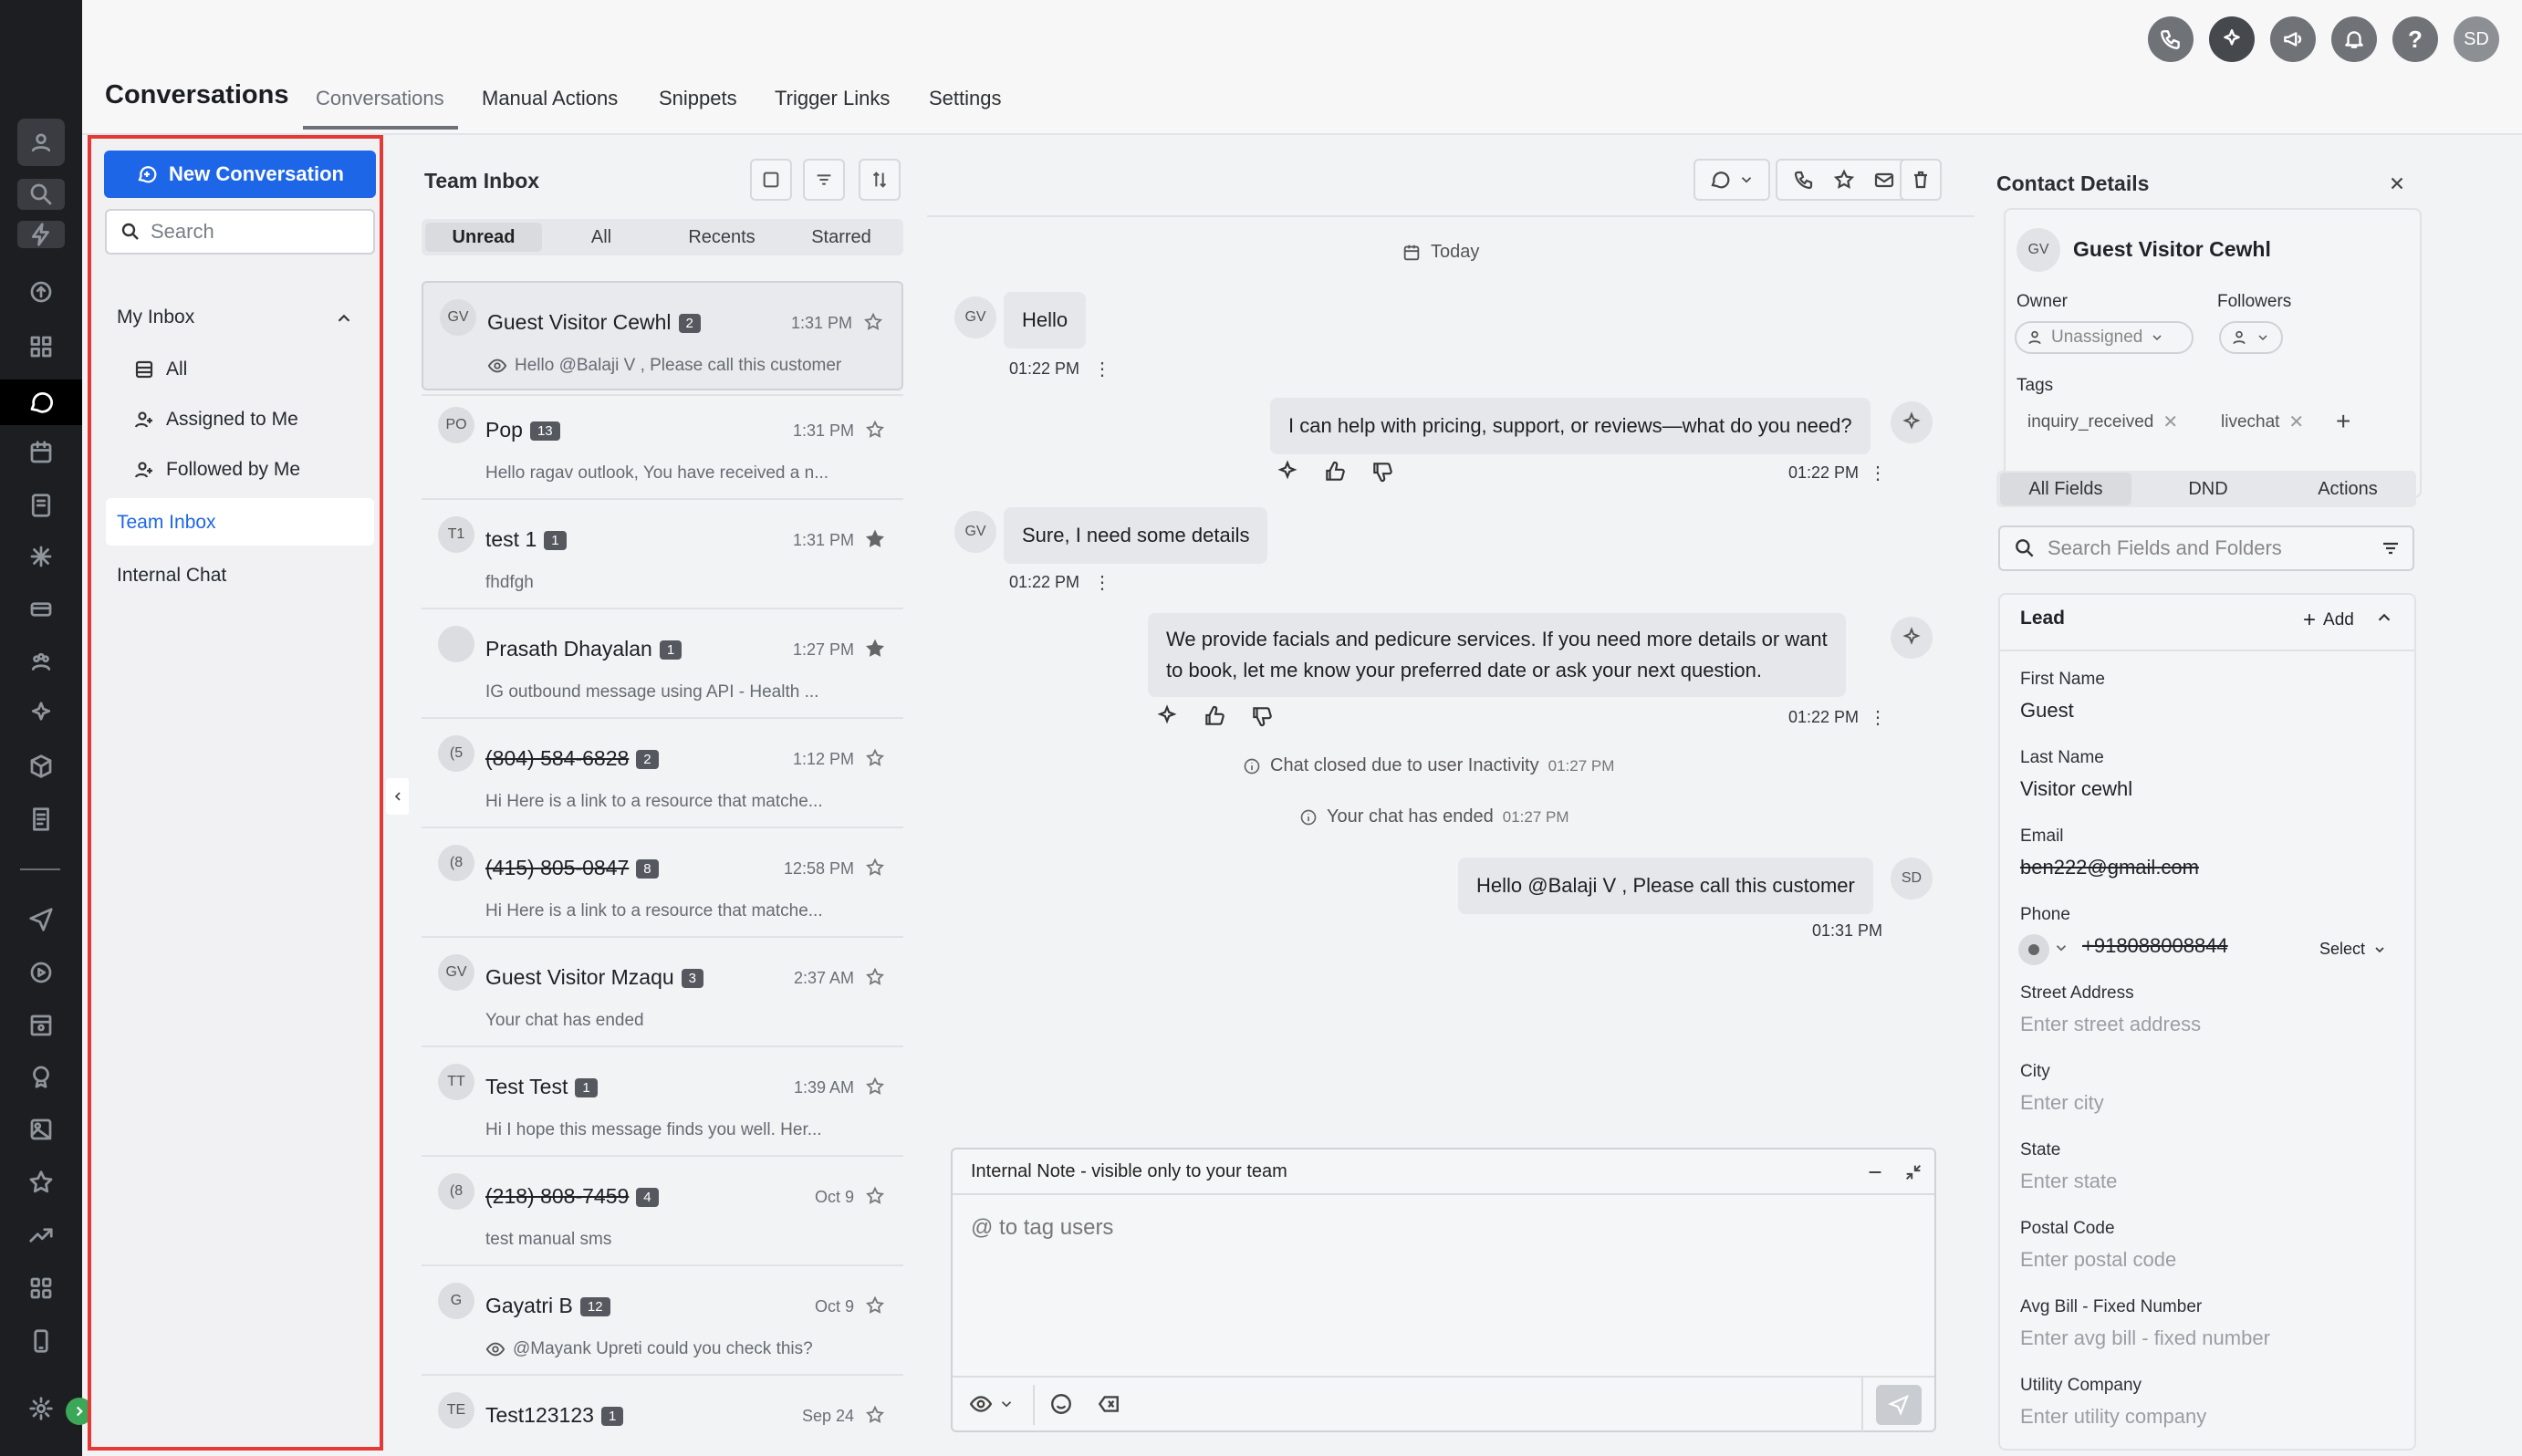 This screenshot has height=1456, width=2522. What do you see at coordinates (483, 238) in the screenshot?
I see `filter-unread: Unread` at bounding box center [483, 238].